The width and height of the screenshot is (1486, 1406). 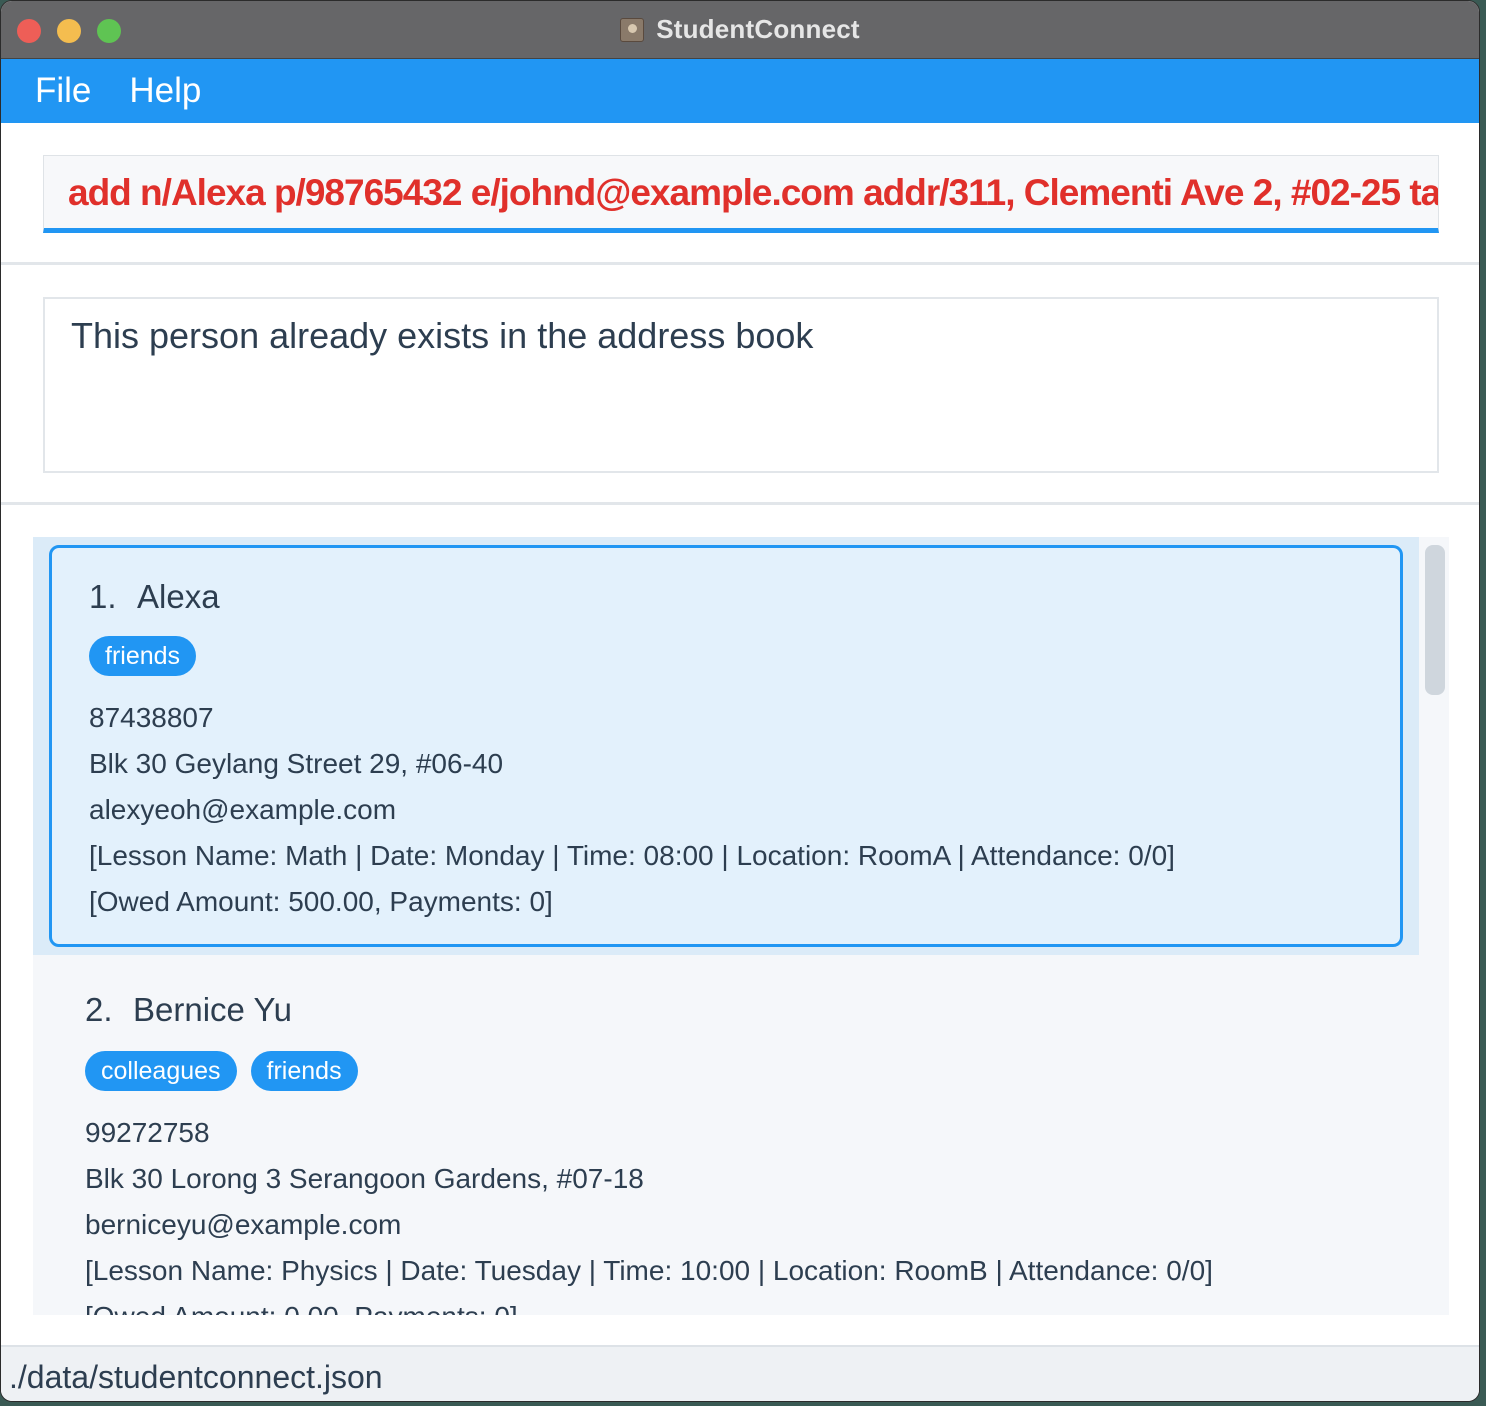 I want to click on save-file-path: ./data/studentconnect.json, so click(x=196, y=1377).